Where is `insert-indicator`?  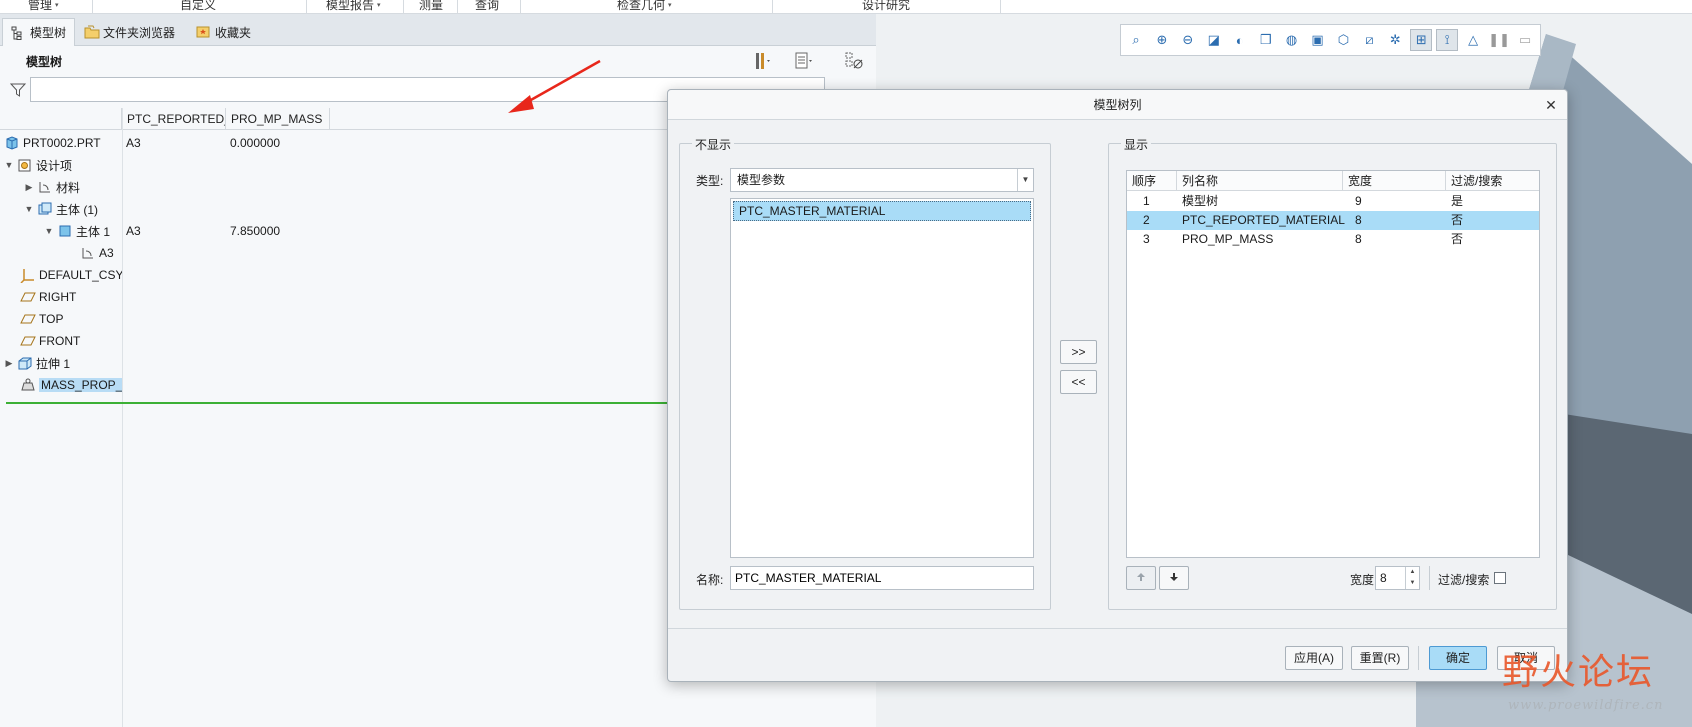 insert-indicator is located at coordinates (337, 403).